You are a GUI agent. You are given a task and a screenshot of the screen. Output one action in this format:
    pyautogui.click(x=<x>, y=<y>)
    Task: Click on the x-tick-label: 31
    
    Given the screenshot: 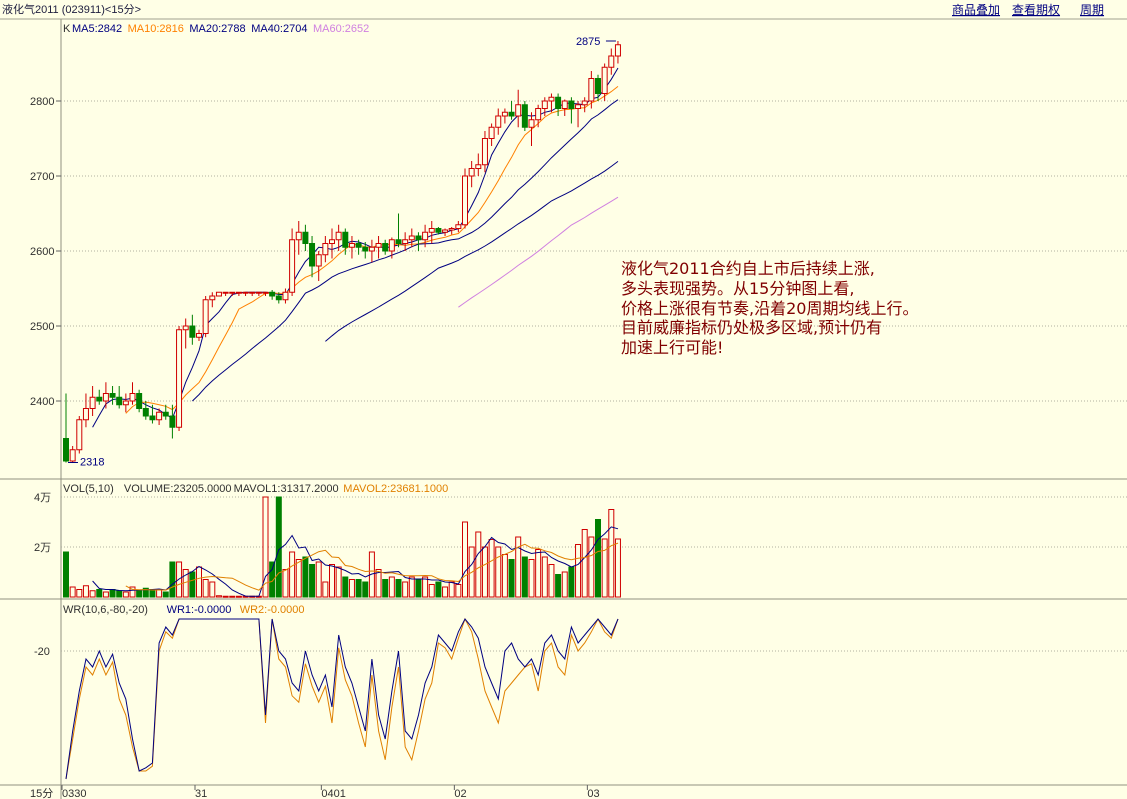 What is the action you would take?
    pyautogui.click(x=201, y=793)
    